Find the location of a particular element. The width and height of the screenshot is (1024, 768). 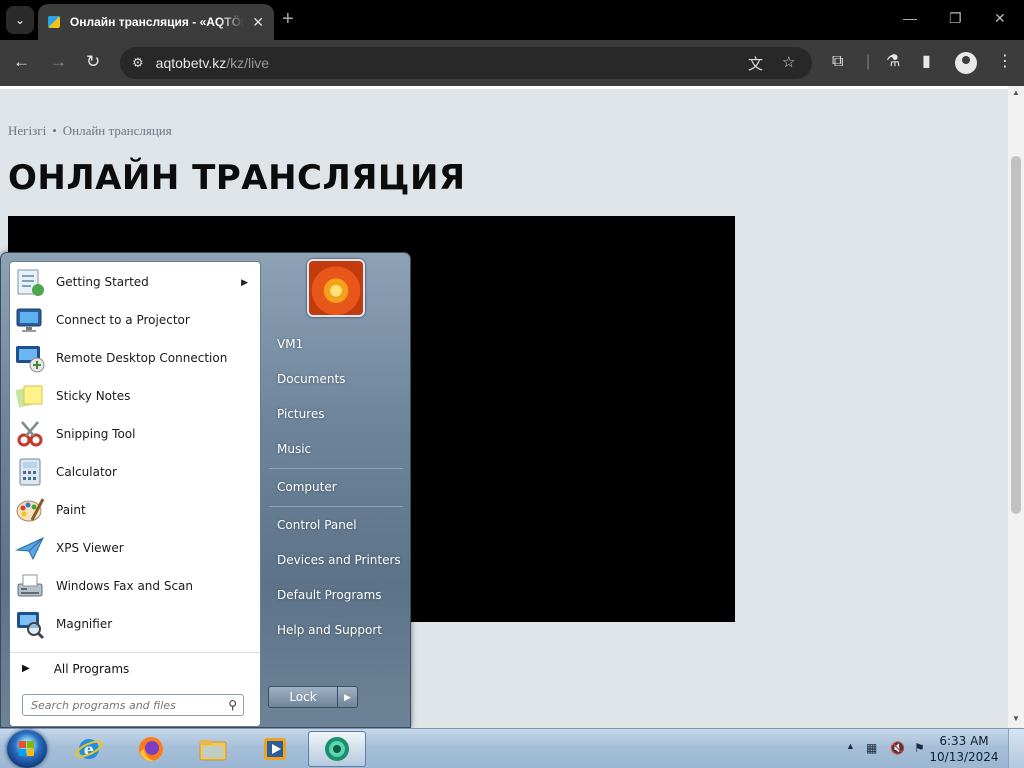

program-remote-desktop: Remote Desktop Connection is located at coordinates (135, 358).